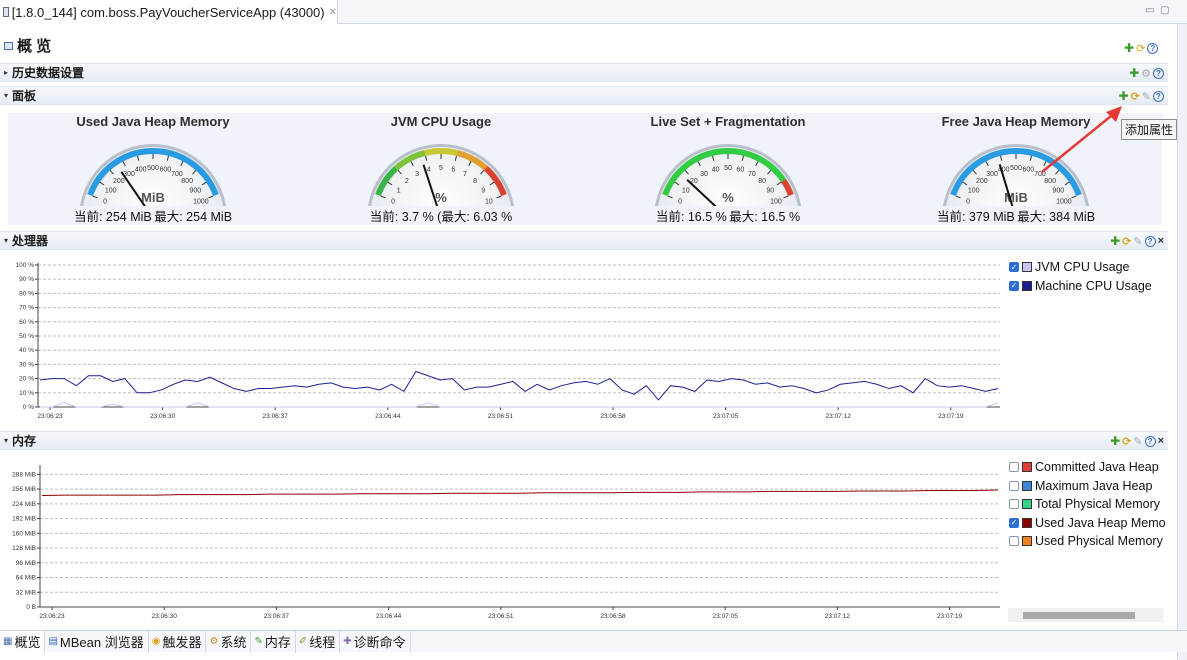 The width and height of the screenshot is (1187, 660). What do you see at coordinates (584, 240) in the screenshot?
I see `section-processor: ▾ 处理器 ✚ ⟳ ✎ ? ×` at bounding box center [584, 240].